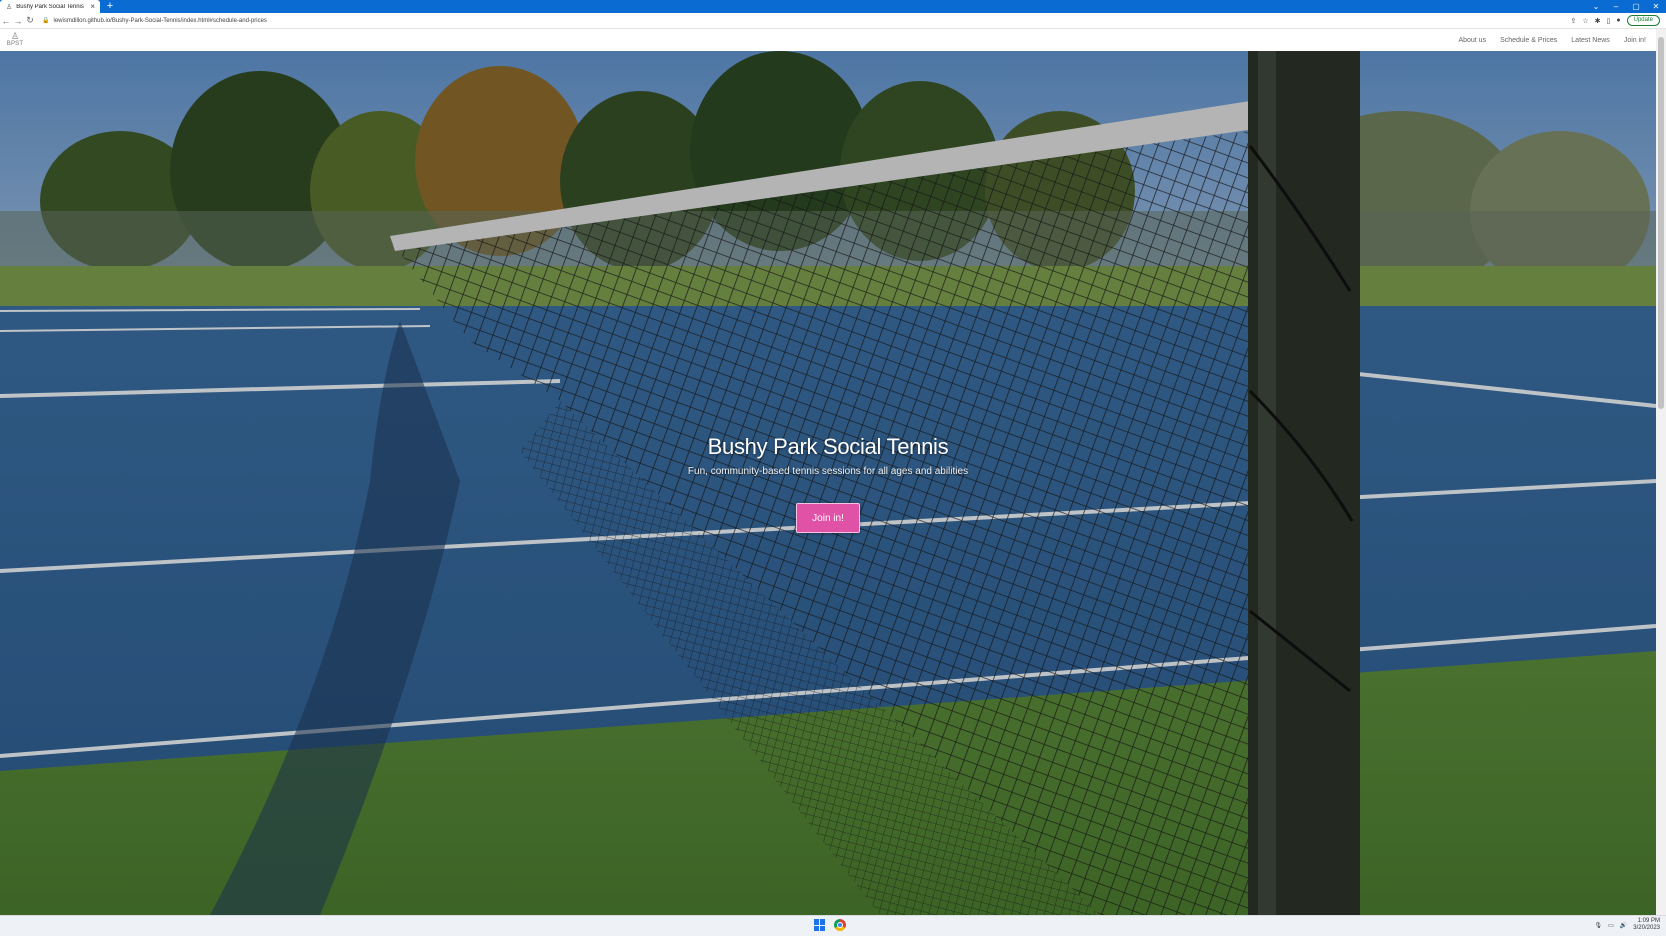  I want to click on minimize-icon: –, so click(1616, 6).